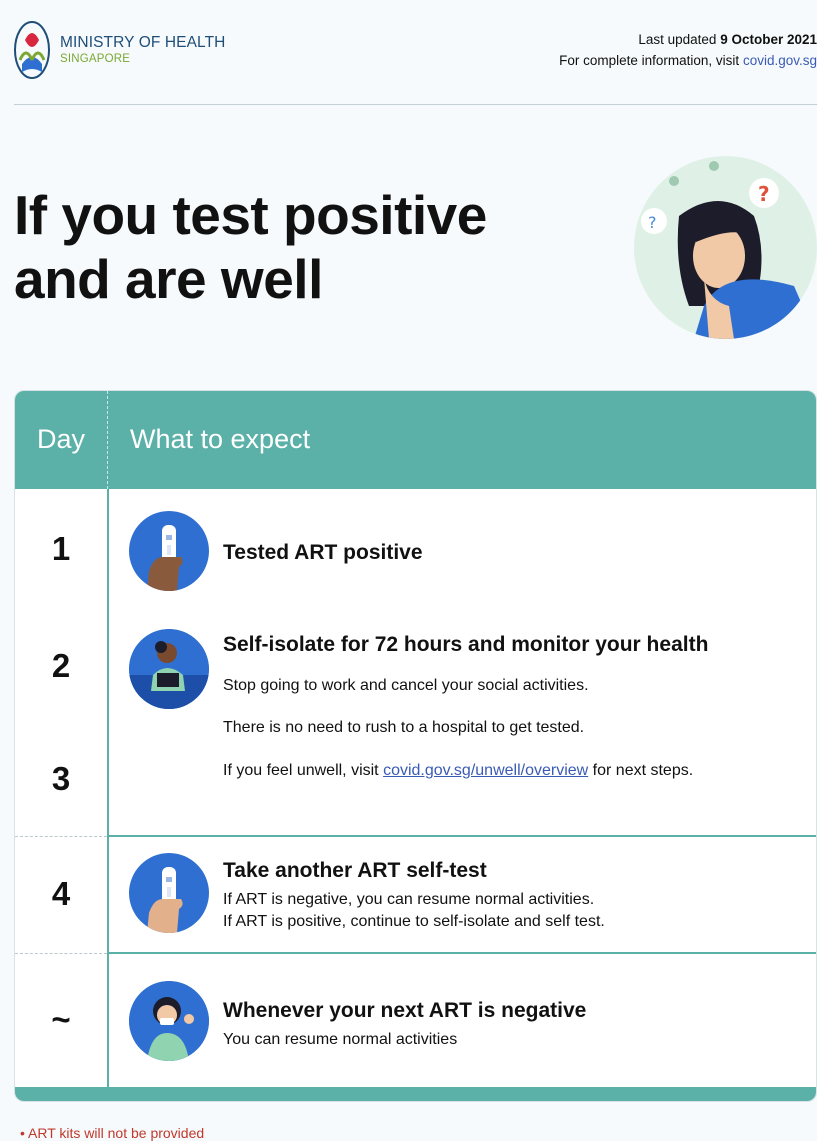 The width and height of the screenshot is (817, 1141). Describe the element at coordinates (61, 1019) in the screenshot. I see `day-number-tilde: ~` at that location.